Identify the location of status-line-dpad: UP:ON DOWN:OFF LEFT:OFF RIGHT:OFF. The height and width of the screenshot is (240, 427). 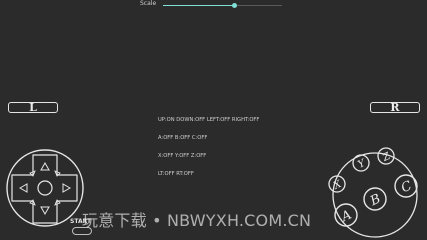
(209, 120).